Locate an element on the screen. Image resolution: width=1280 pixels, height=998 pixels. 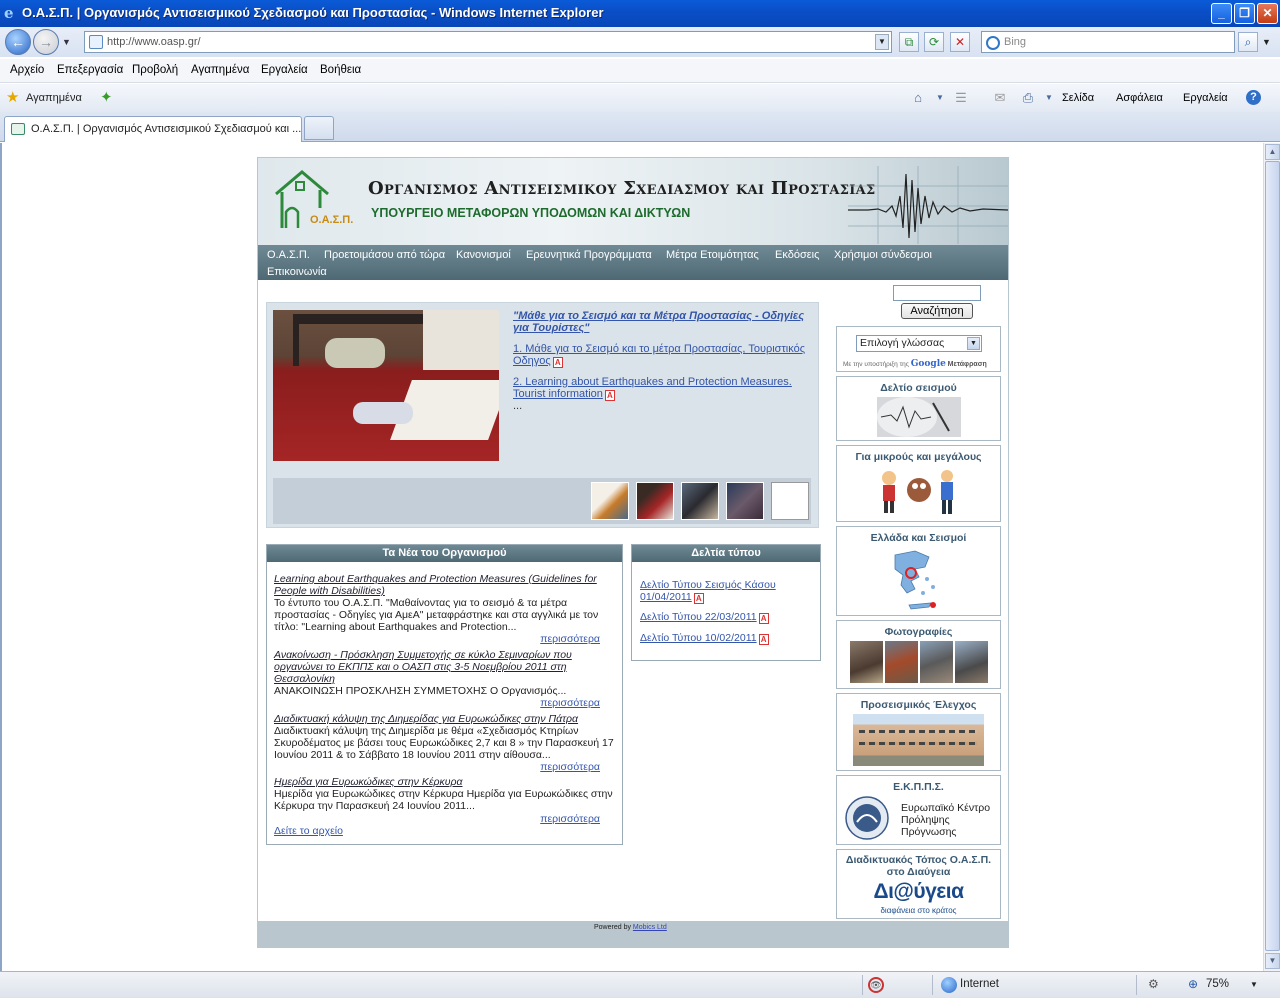
nav-links: Χρήσιμοι σύνδεσμοι is located at coordinates (883, 255).